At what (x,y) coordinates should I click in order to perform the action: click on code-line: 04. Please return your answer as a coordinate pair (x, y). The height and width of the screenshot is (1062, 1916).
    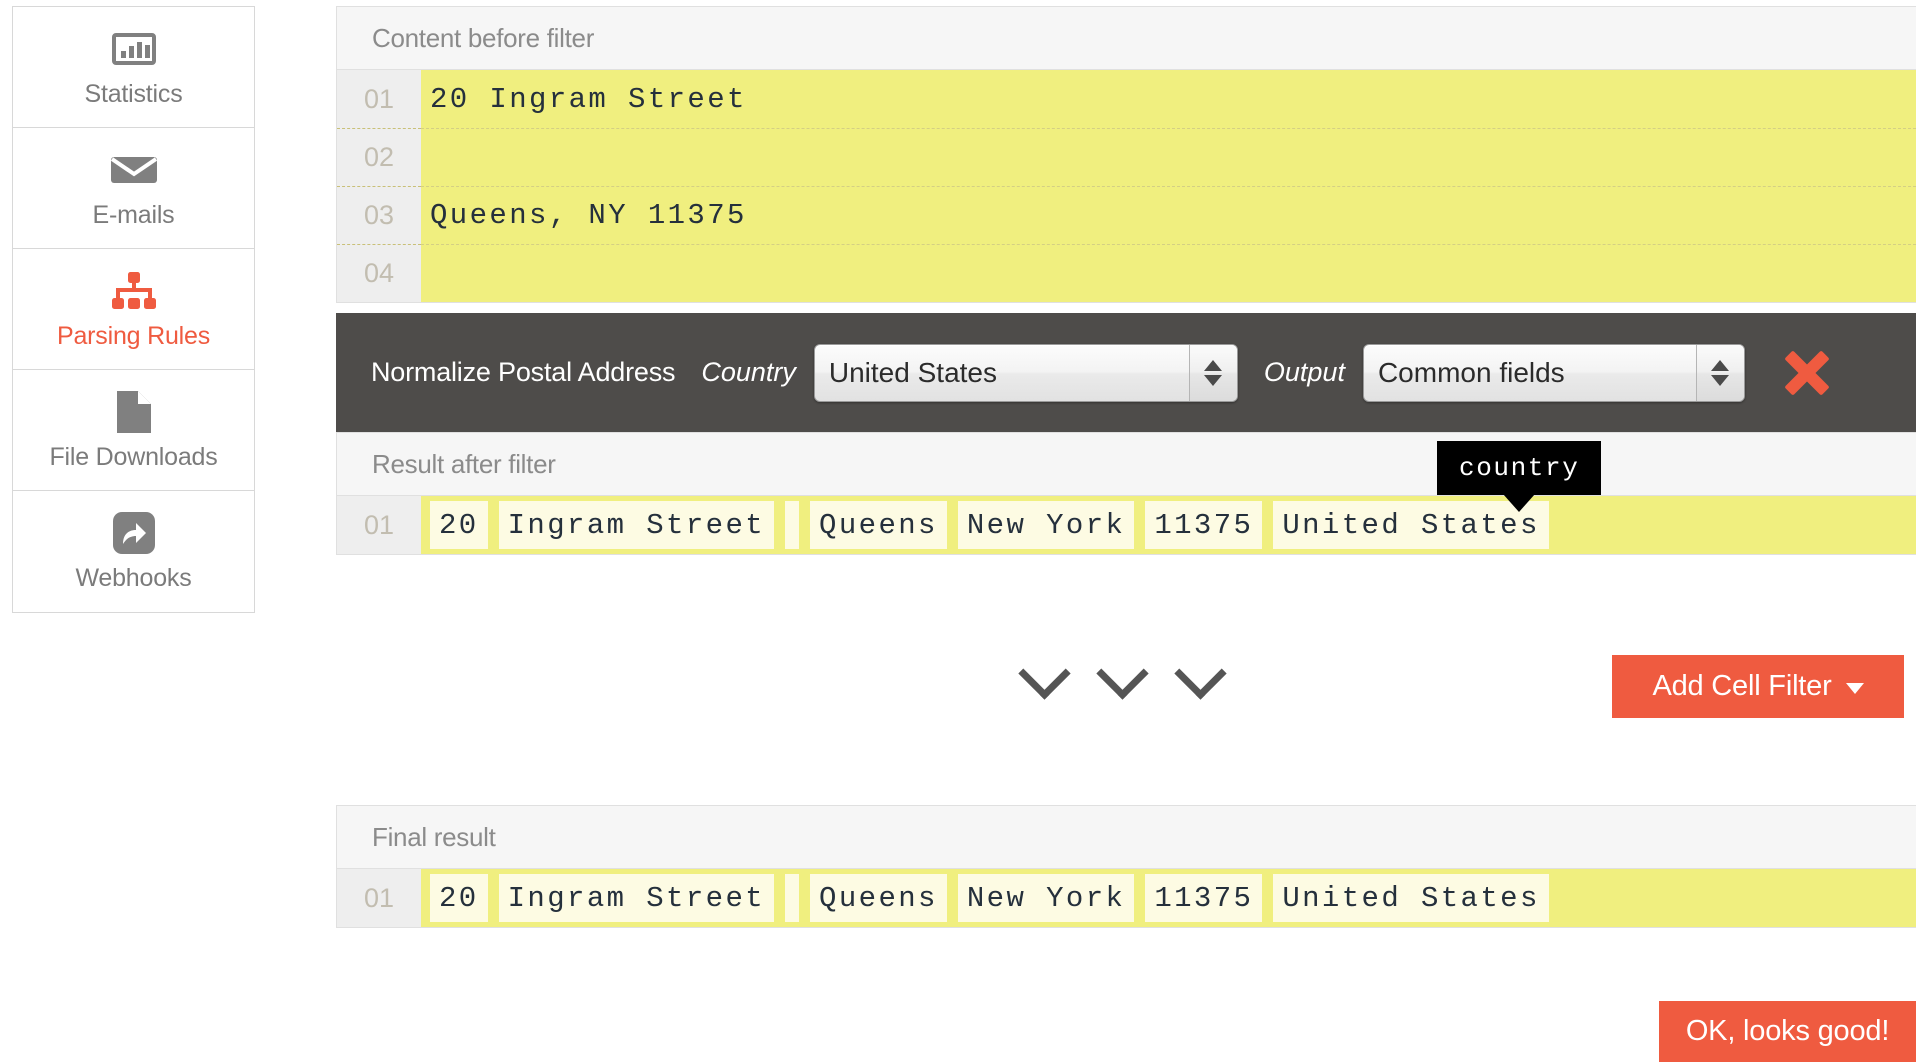
    Looking at the image, I should click on (1126, 273).